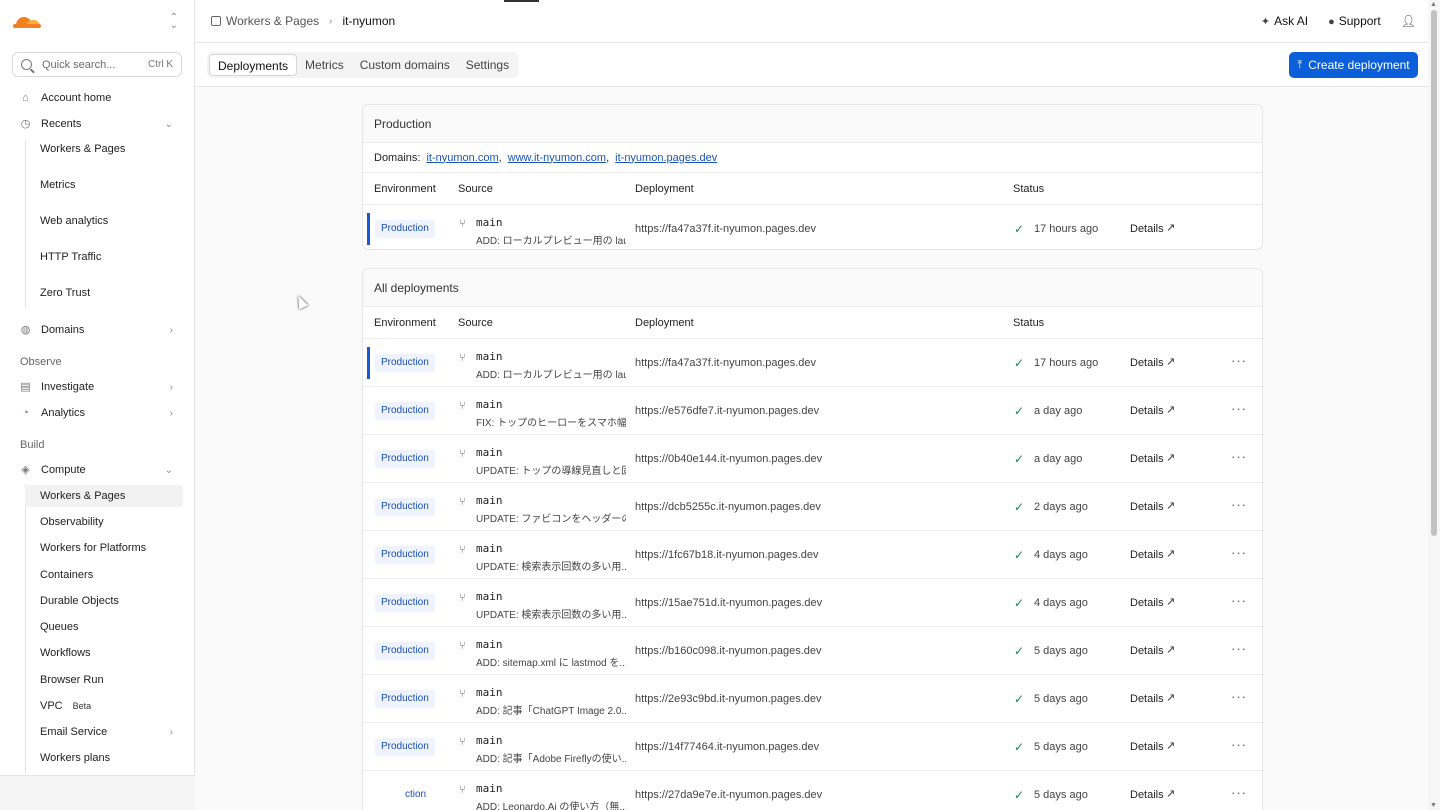  Describe the element at coordinates (1433, 4) in the screenshot. I see `scroll-up-icon: ▲` at that location.